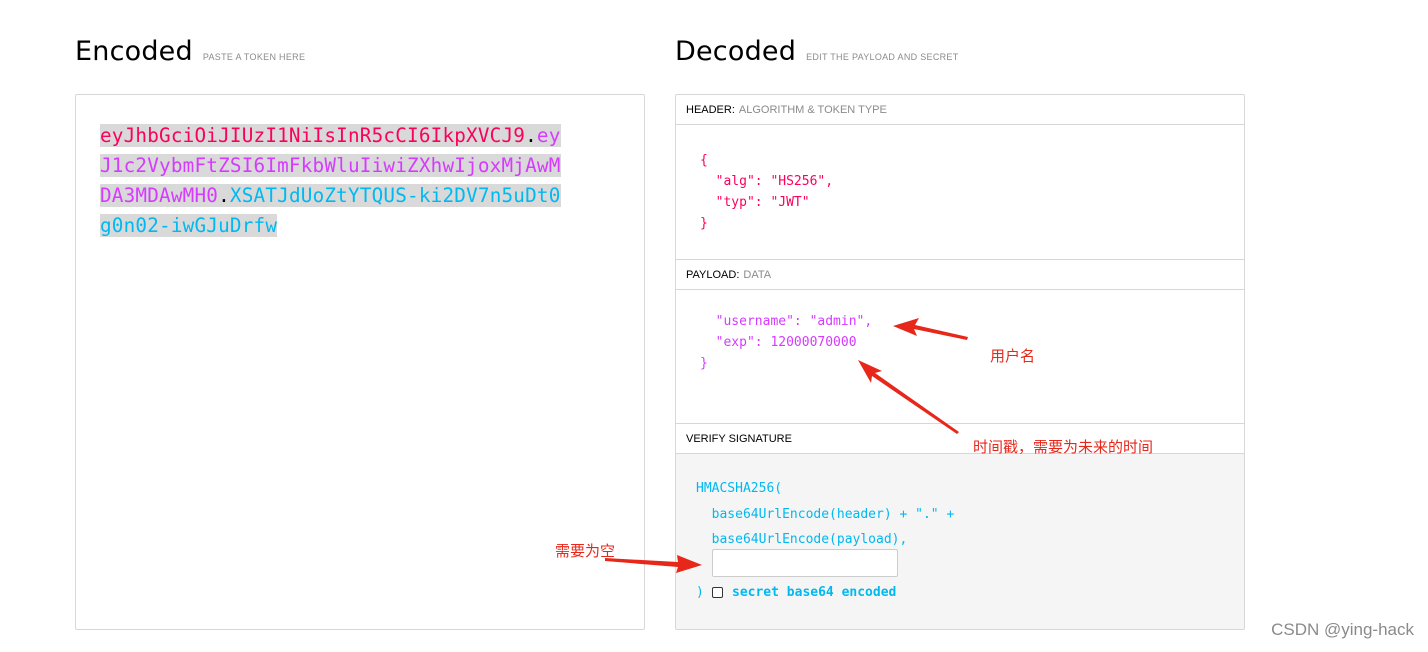  Describe the element at coordinates (1342, 629) in the screenshot. I see `csdn-watermark: CSDN @ying-hack` at that location.